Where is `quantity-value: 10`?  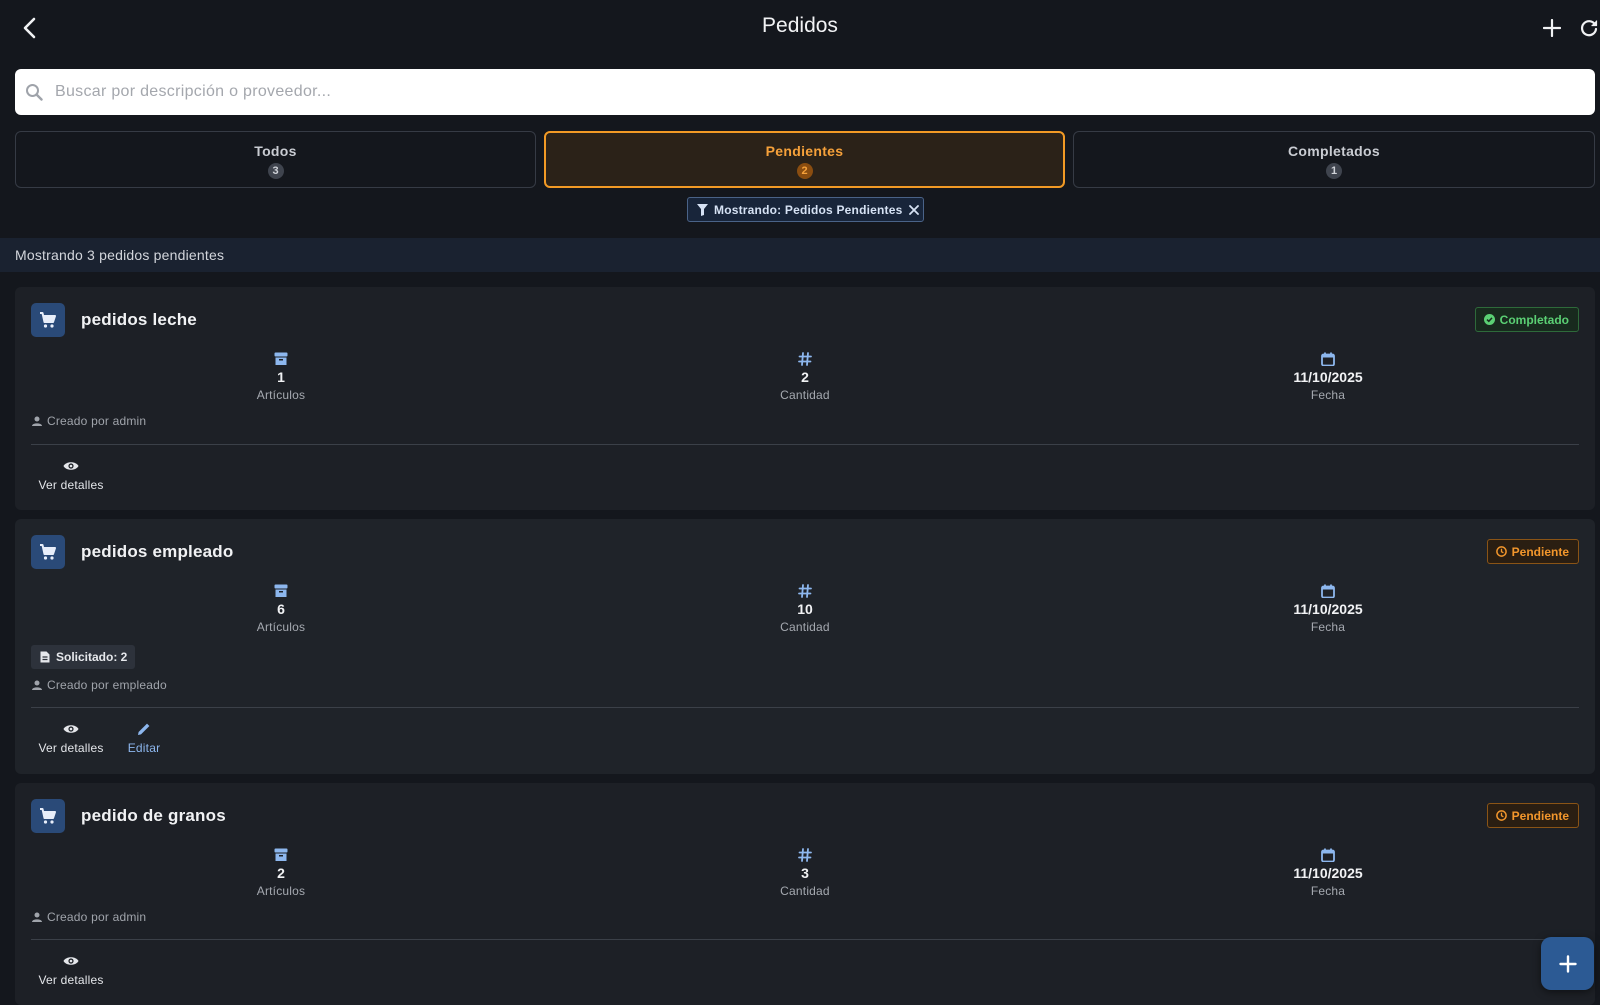 quantity-value: 10 is located at coordinates (805, 609).